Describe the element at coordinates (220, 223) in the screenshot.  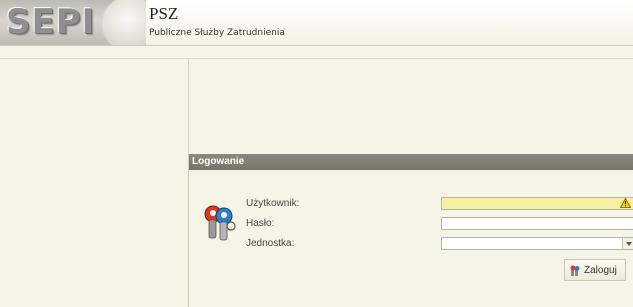
I see `keys-icon` at that location.